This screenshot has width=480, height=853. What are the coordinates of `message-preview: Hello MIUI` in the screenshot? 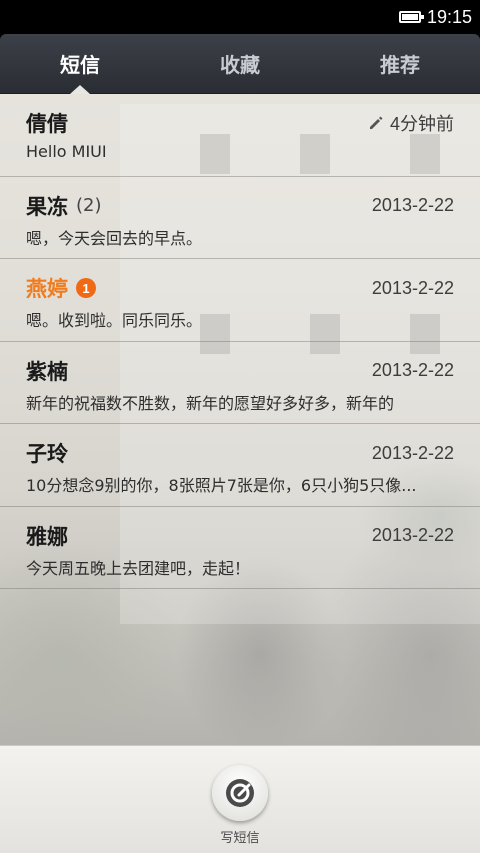 It's located at (66, 151).